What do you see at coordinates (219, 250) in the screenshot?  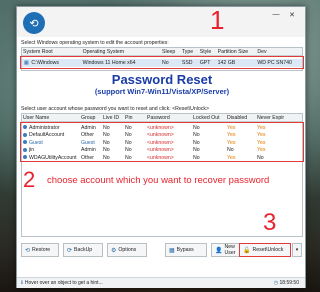 I see `new-user-icon: 👤` at bounding box center [219, 250].